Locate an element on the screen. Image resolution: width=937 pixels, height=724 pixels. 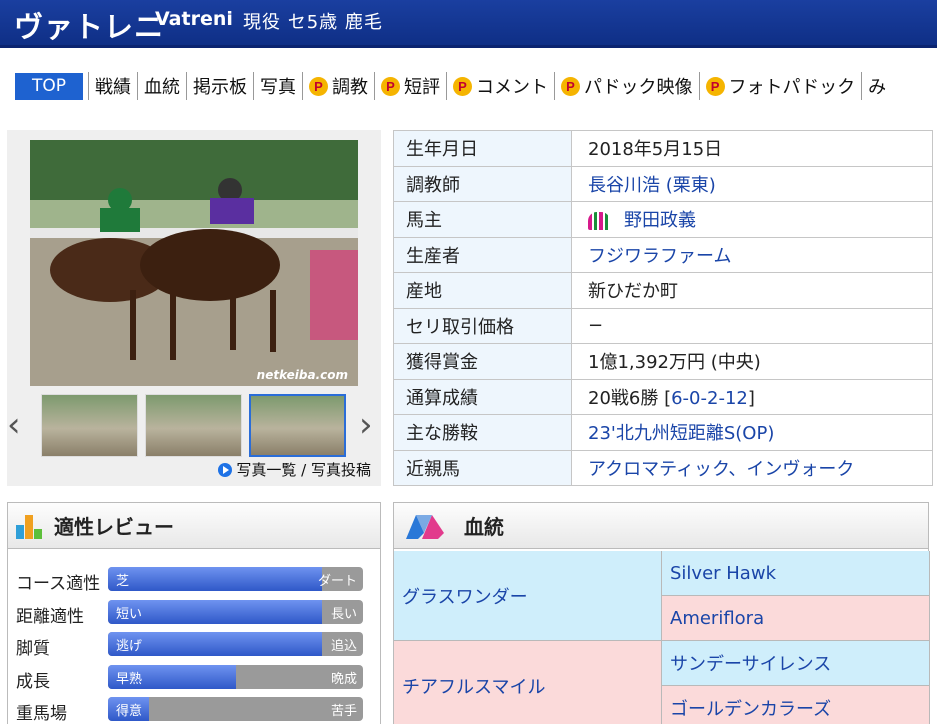
profile-row: 生年月日 2018年5月15日 is located at coordinates (663, 148).